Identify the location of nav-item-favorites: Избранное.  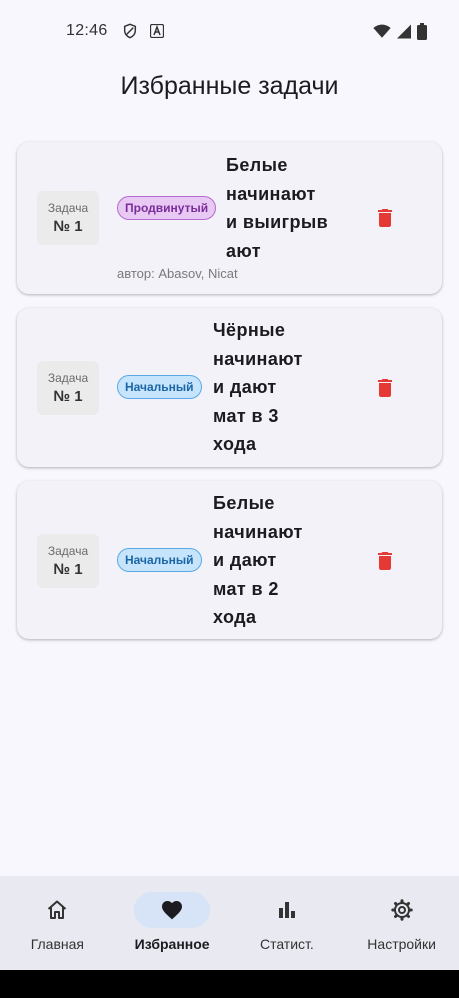
(172, 923).